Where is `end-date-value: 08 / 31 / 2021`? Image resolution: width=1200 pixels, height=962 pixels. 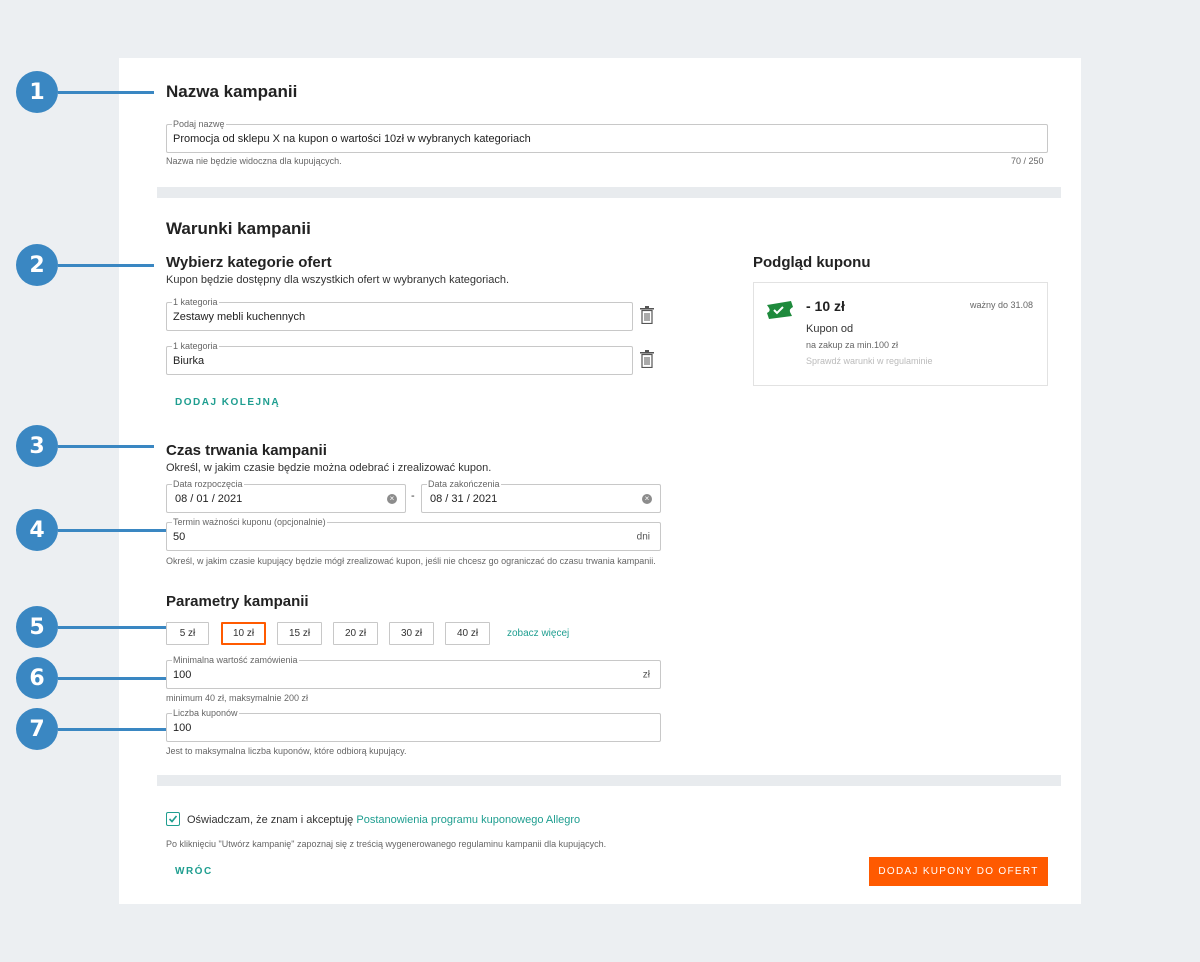 end-date-value: 08 / 31 / 2021 is located at coordinates (464, 498).